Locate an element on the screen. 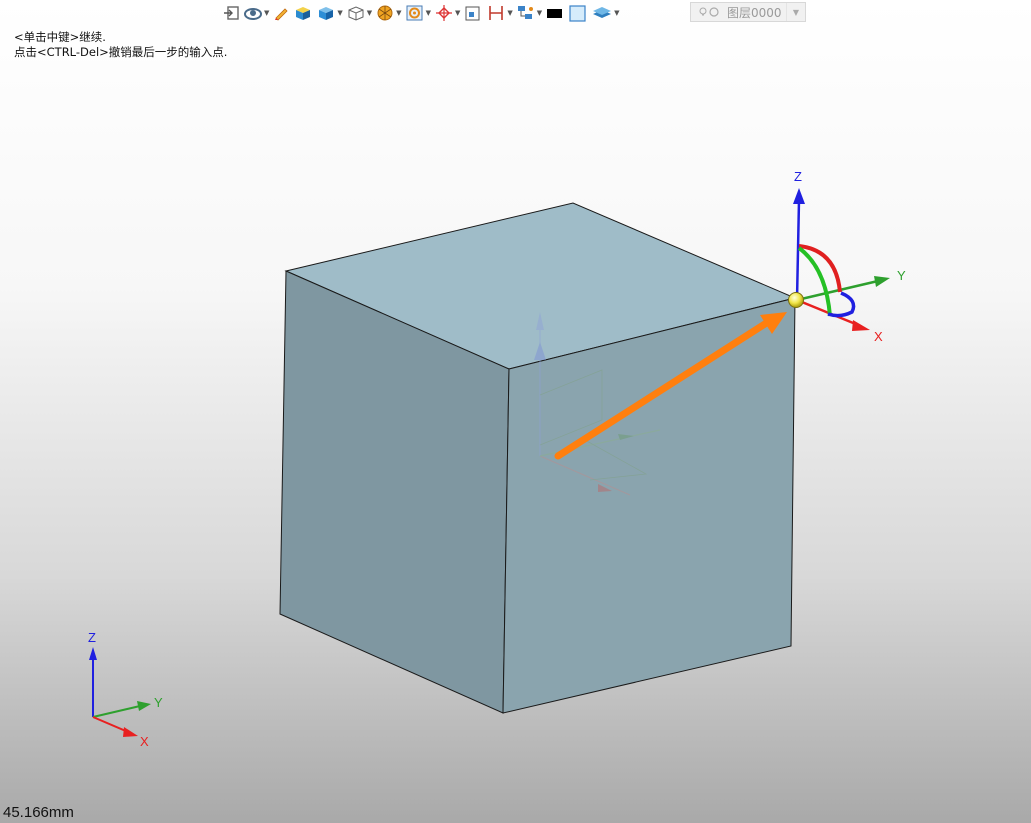 The image size is (1031, 823). cube-right-face is located at coordinates (649, 505).